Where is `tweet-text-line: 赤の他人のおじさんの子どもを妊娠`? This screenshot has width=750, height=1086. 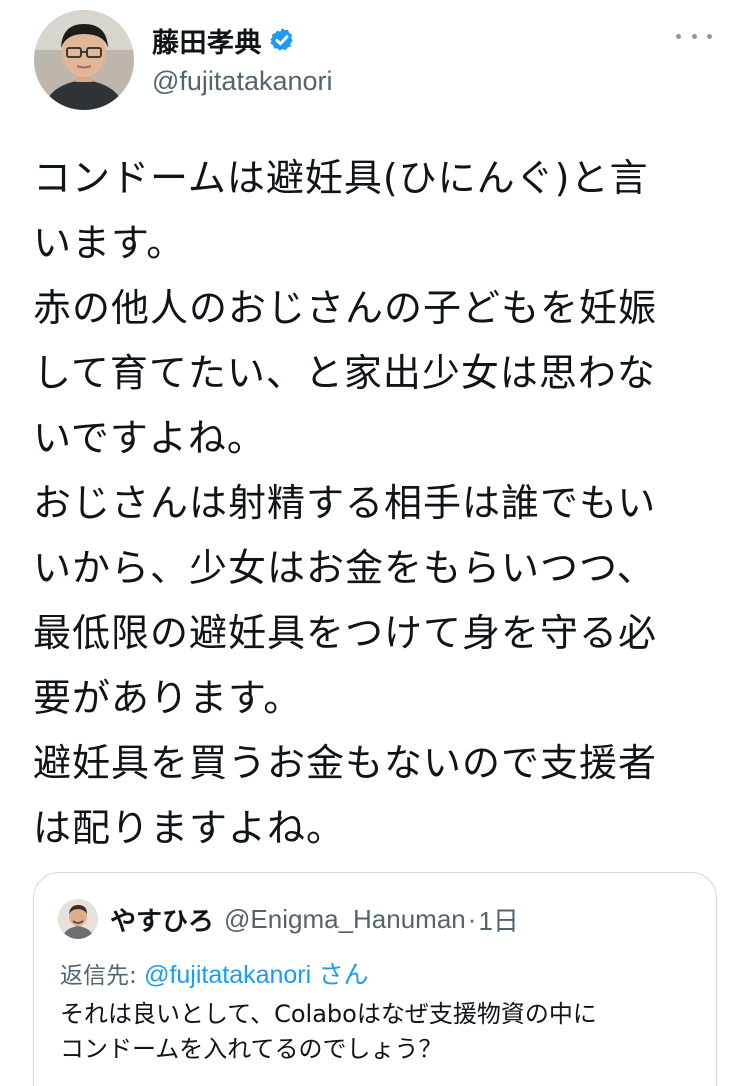
tweet-text-line: 赤の他人のおじさんの子どもを妊娠 is located at coordinates (345, 308).